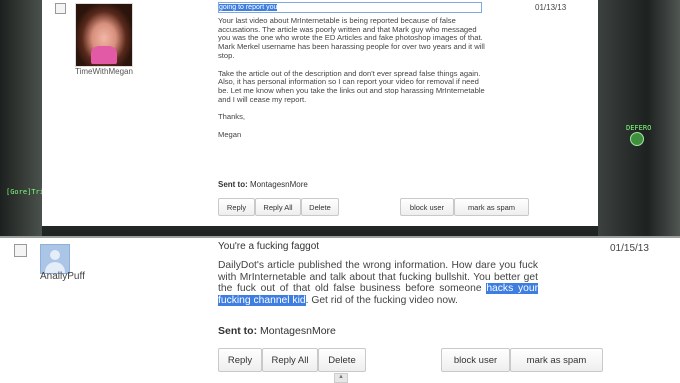 The height and width of the screenshot is (383, 680). Describe the element at coordinates (232, 117) in the screenshot. I see `body-signoff: Thanks,` at that location.